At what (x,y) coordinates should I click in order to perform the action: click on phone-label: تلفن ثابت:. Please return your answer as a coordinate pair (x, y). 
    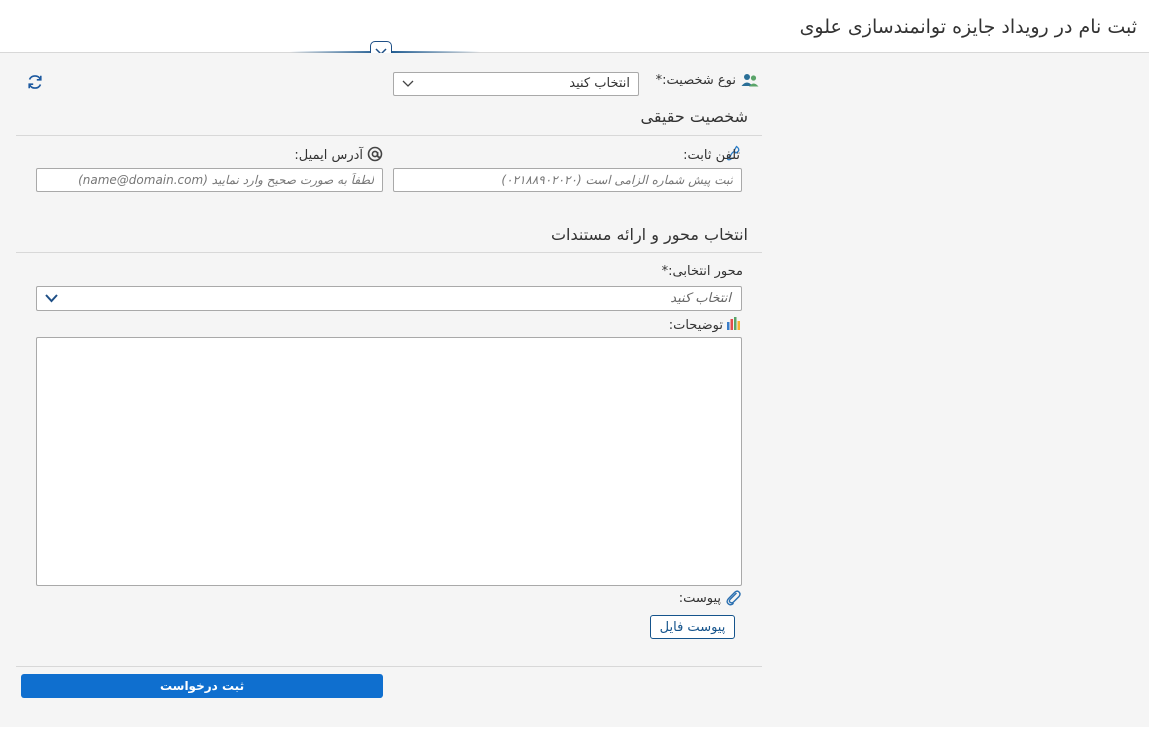
    Looking at the image, I should click on (711, 155).